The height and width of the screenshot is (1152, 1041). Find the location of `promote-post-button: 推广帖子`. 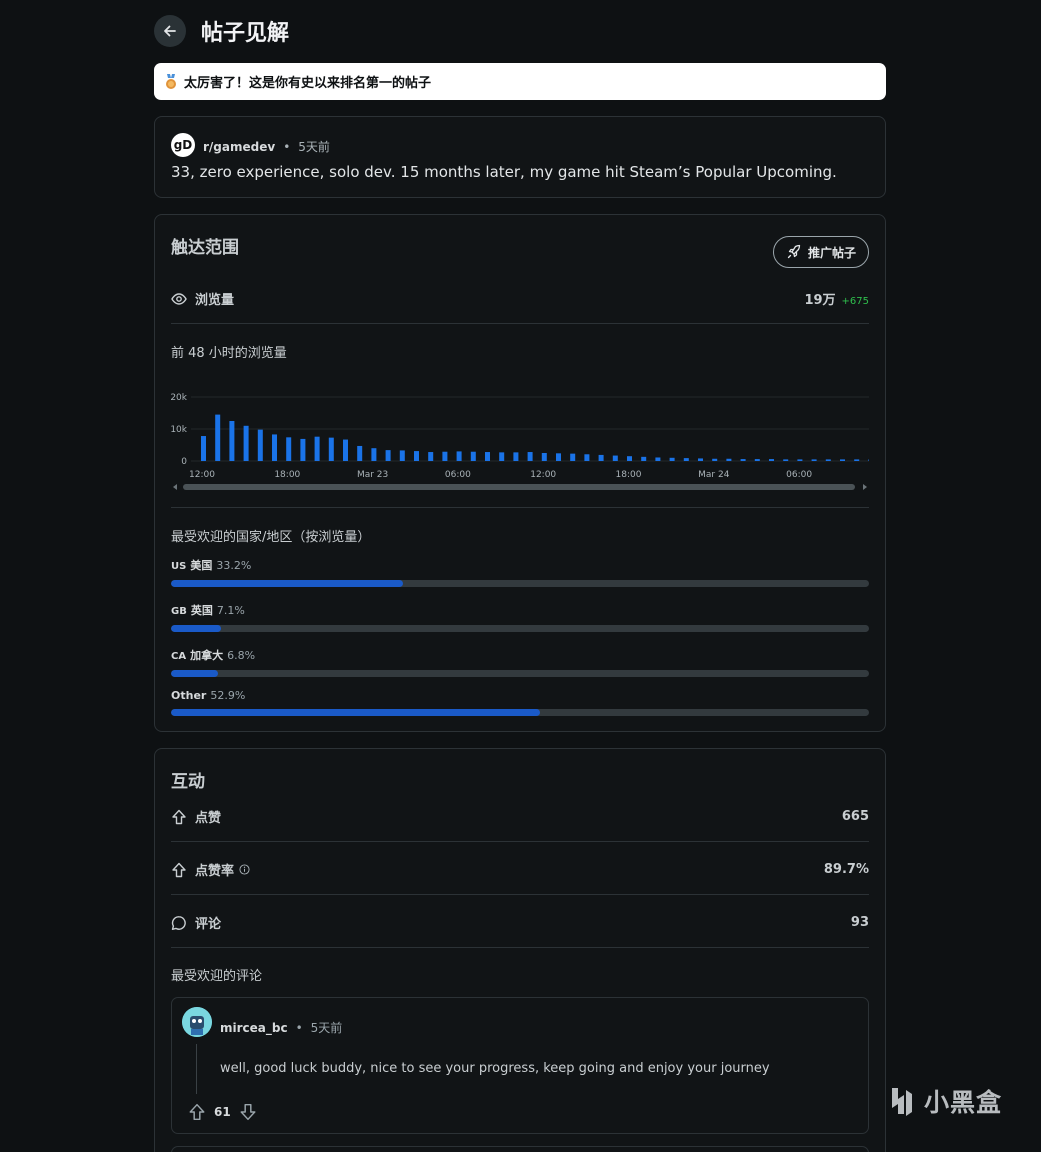

promote-post-button: 推广帖子 is located at coordinates (820, 252).